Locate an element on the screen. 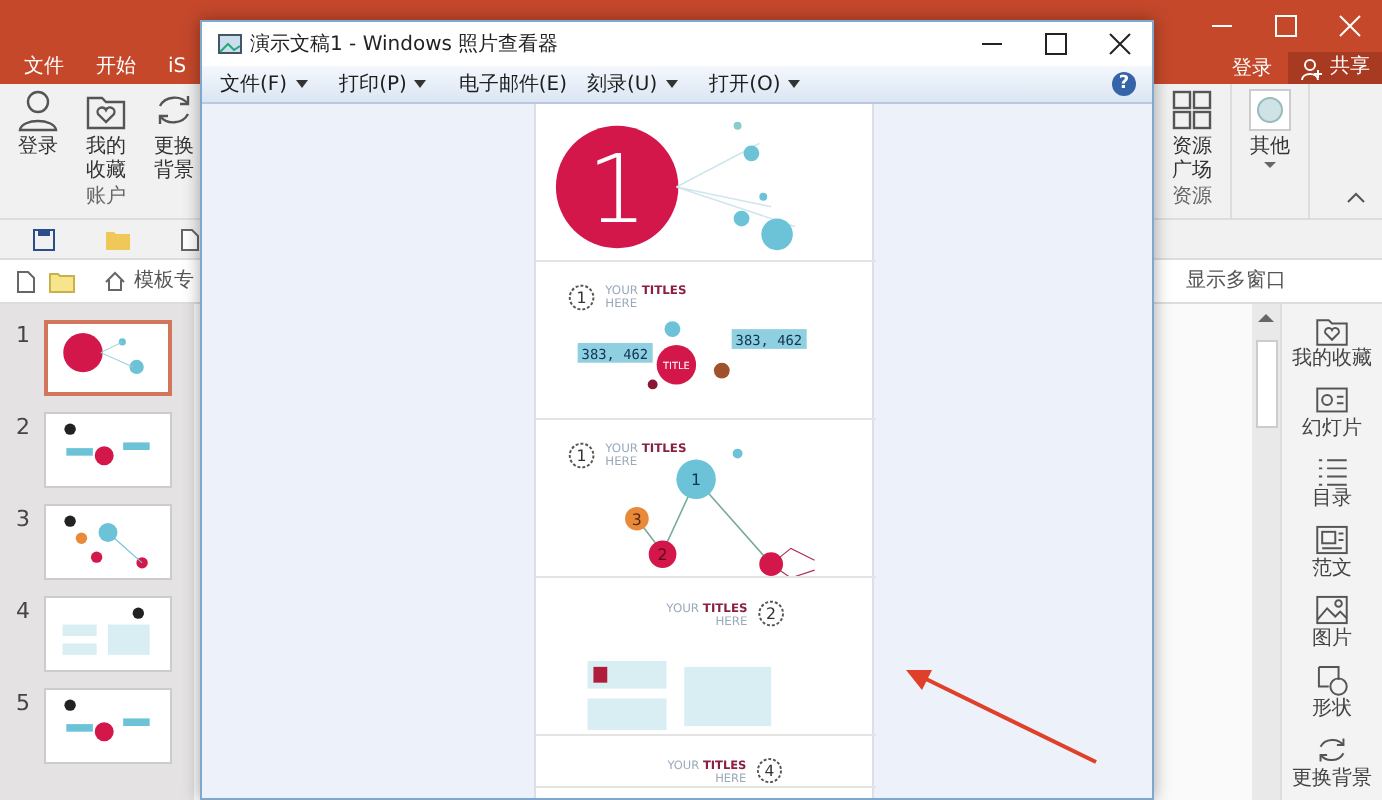 This screenshot has height=800, width=1382. slide-number: 5 is located at coordinates (24, 704).